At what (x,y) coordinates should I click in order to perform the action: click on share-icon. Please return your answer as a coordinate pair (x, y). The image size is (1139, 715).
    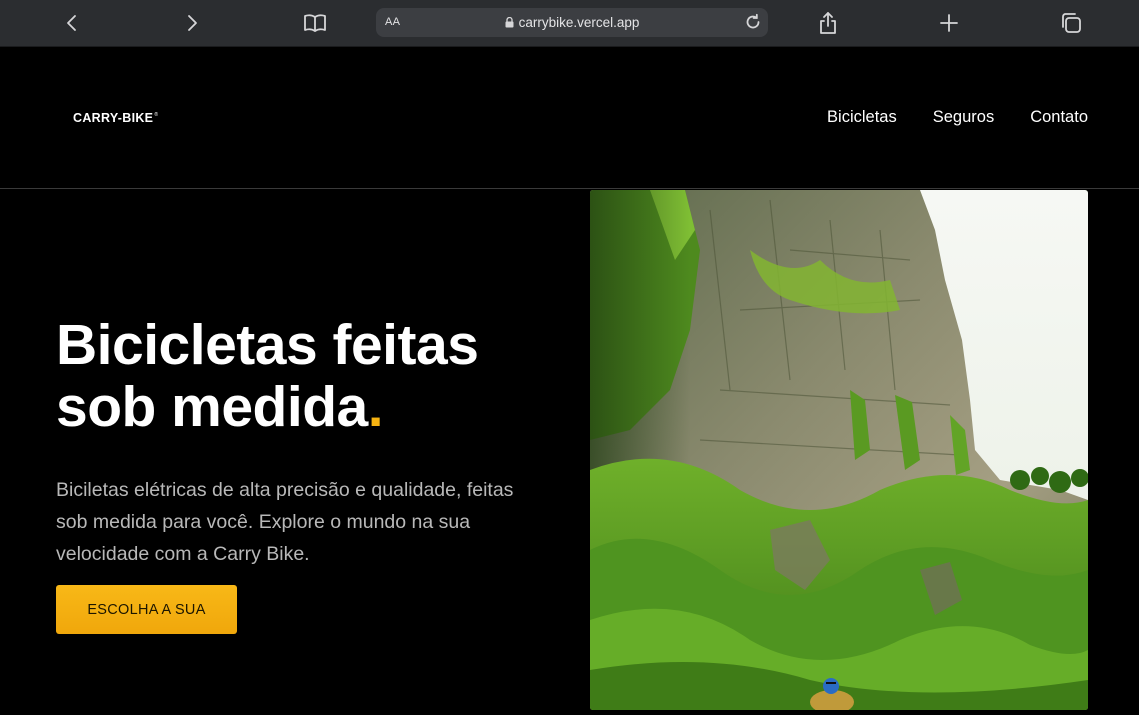
    Looking at the image, I should click on (828, 23).